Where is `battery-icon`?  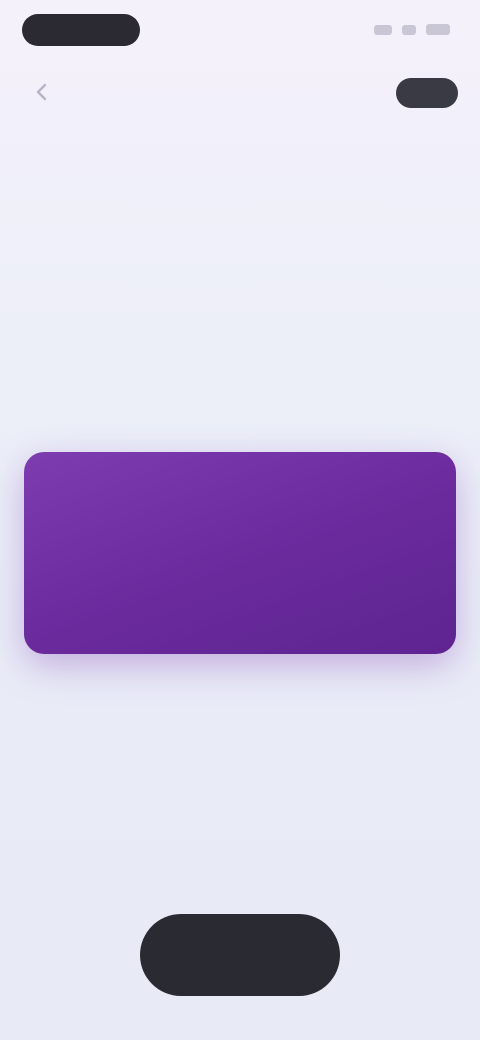
battery-icon is located at coordinates (438, 29).